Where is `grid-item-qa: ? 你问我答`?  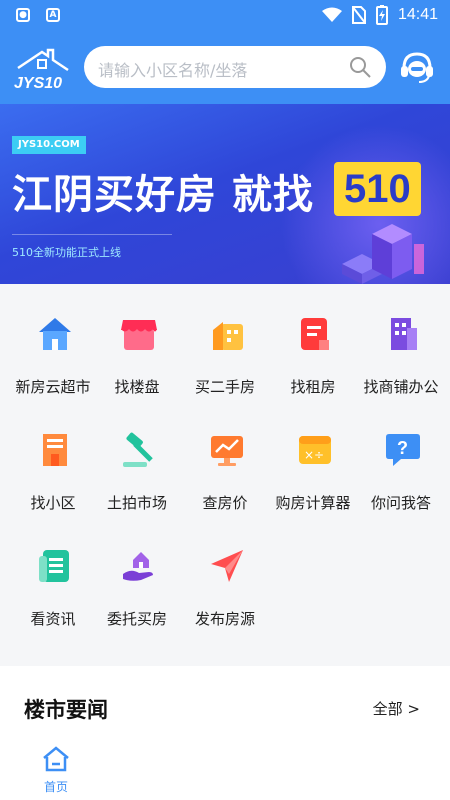 grid-item-qa: ? 你问我答 is located at coordinates (401, 456).